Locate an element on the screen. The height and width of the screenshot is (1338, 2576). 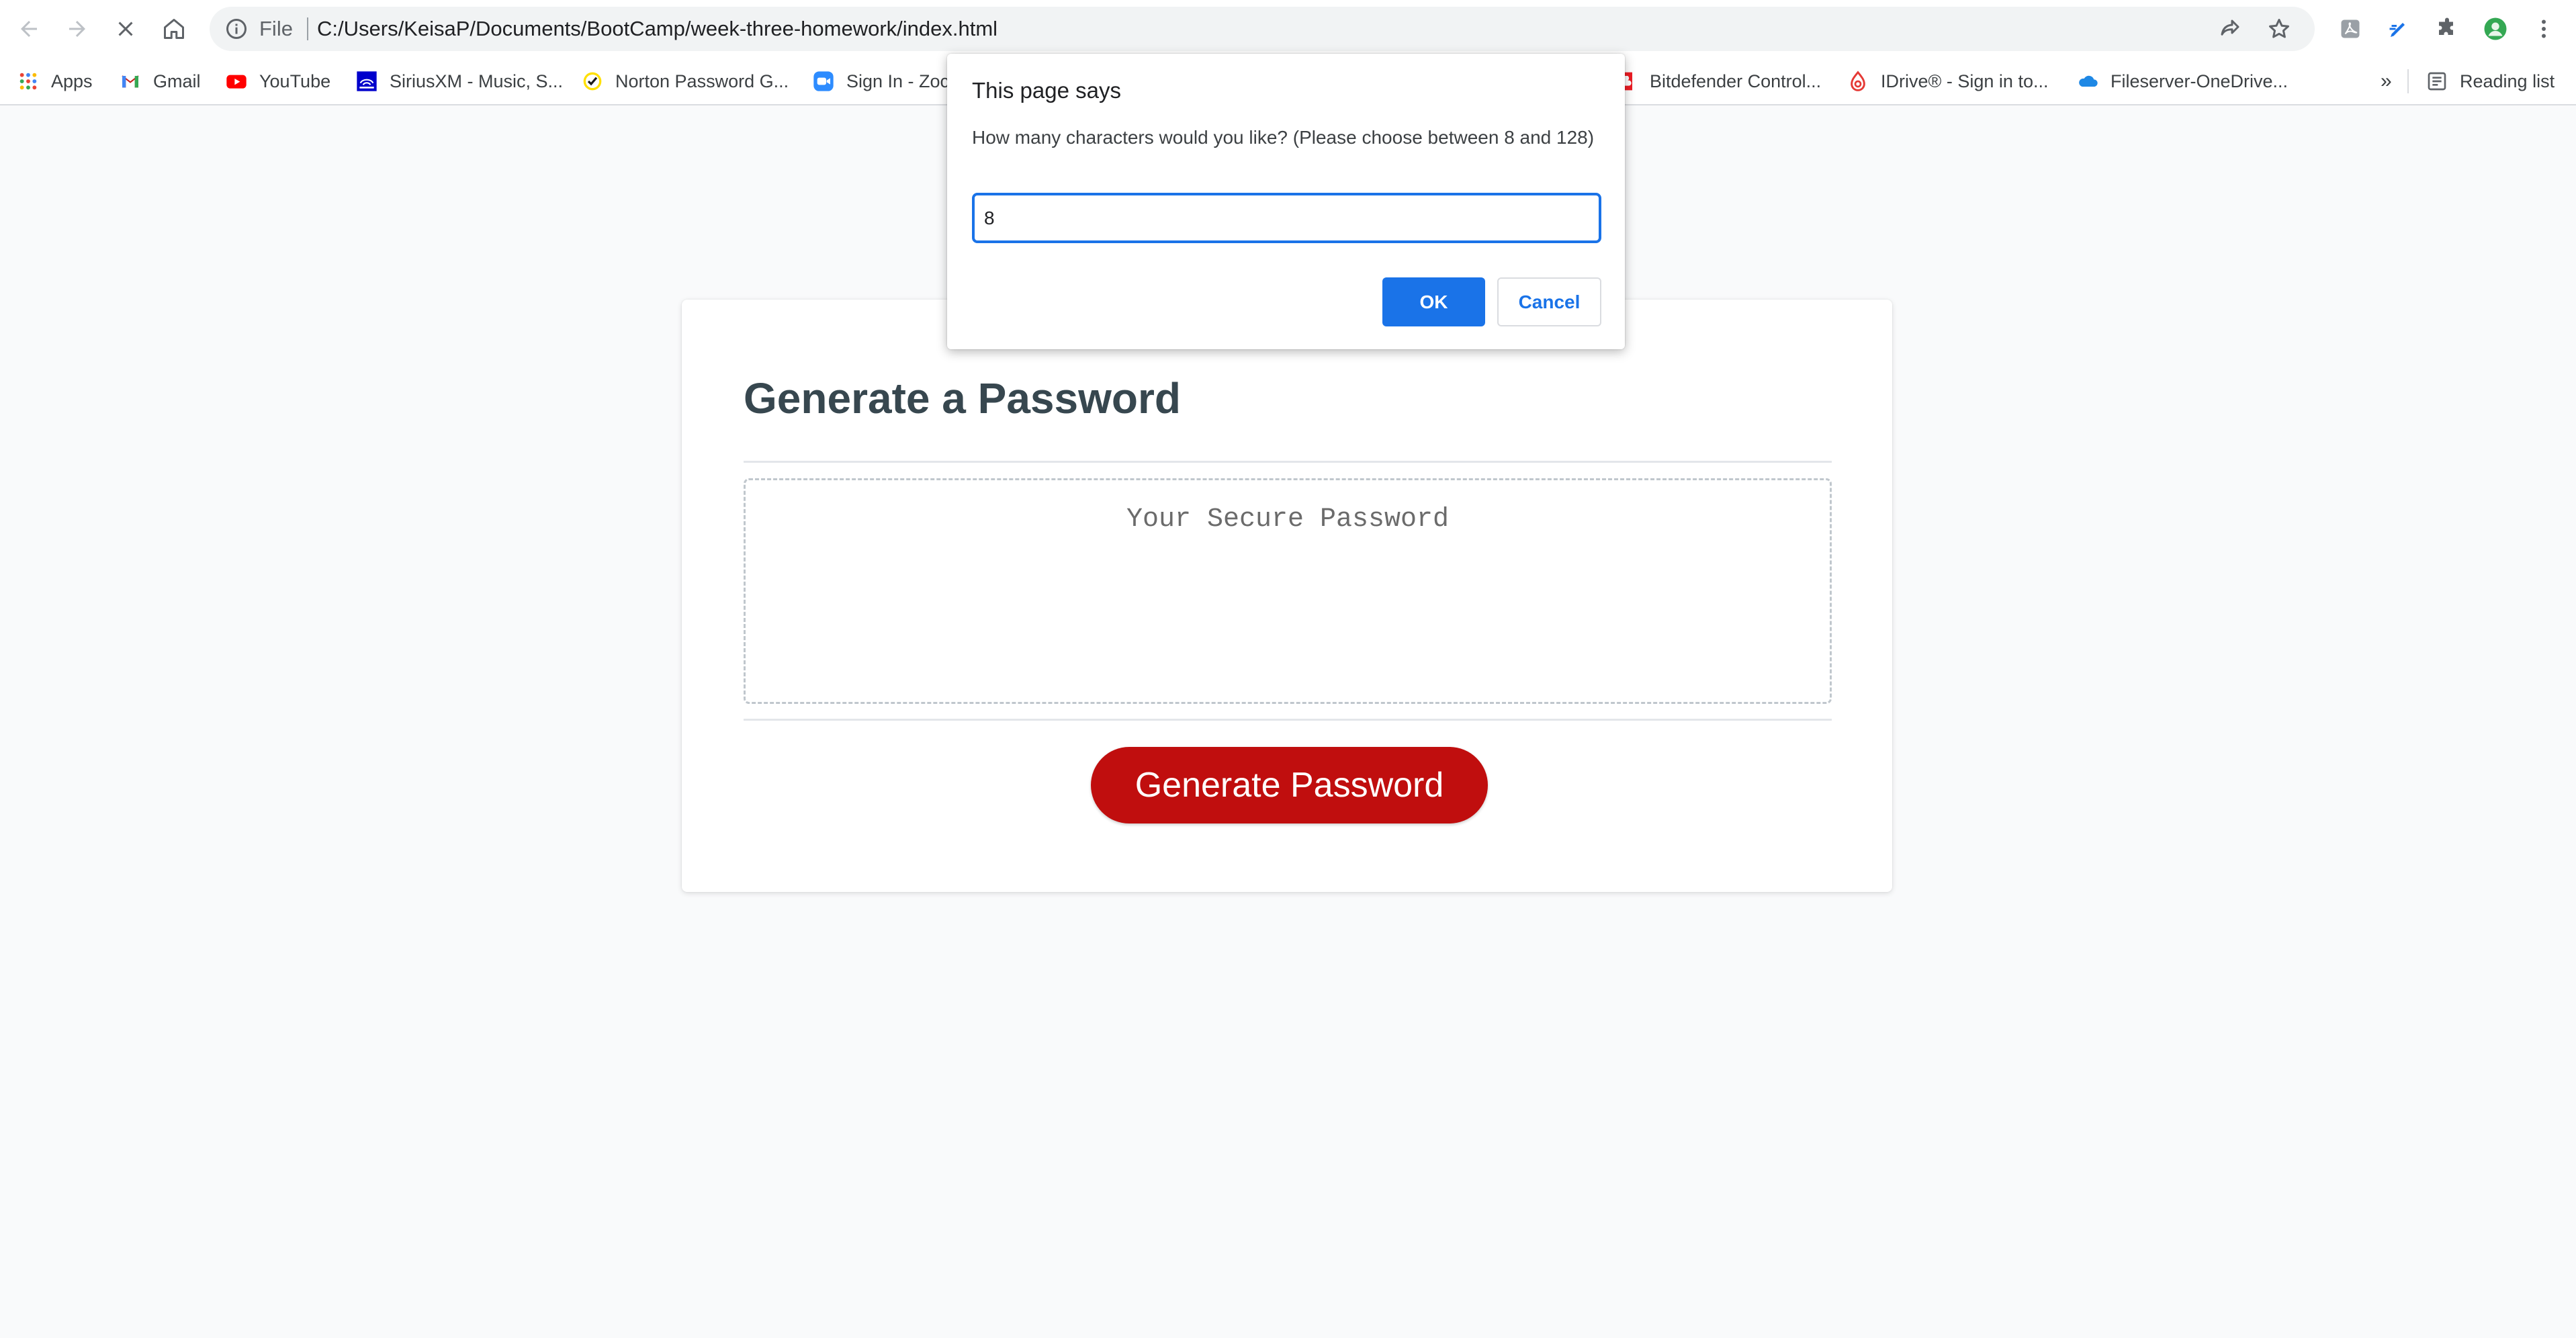
arrow-left-icon is located at coordinates (29, 29).